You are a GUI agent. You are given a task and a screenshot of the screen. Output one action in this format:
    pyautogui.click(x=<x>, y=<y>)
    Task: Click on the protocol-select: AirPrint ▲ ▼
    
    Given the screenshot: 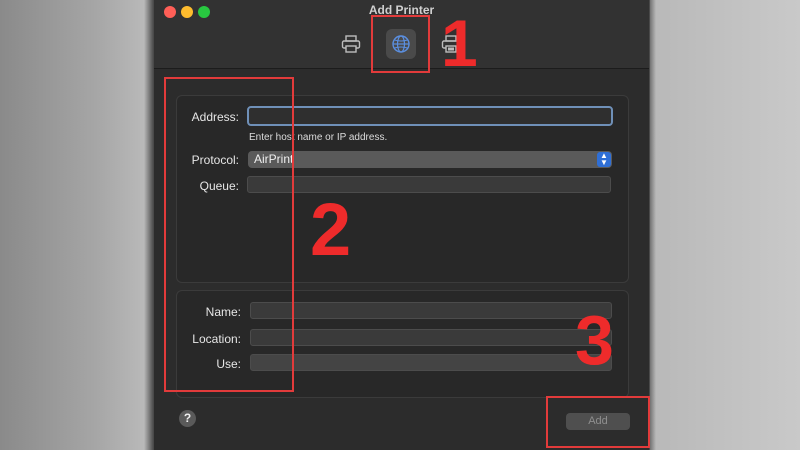 What is the action you would take?
    pyautogui.click(x=430, y=159)
    